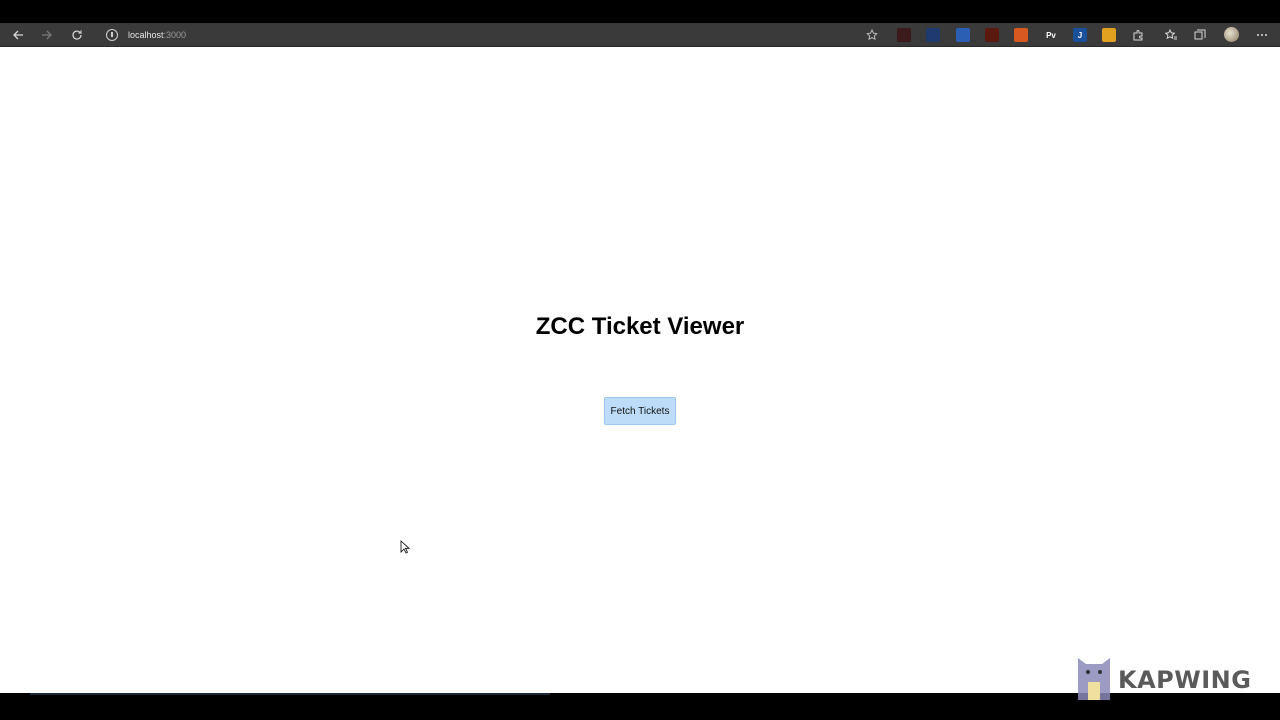 The height and width of the screenshot is (720, 1280). What do you see at coordinates (963, 35) in the screenshot?
I see `ext-3-icon` at bounding box center [963, 35].